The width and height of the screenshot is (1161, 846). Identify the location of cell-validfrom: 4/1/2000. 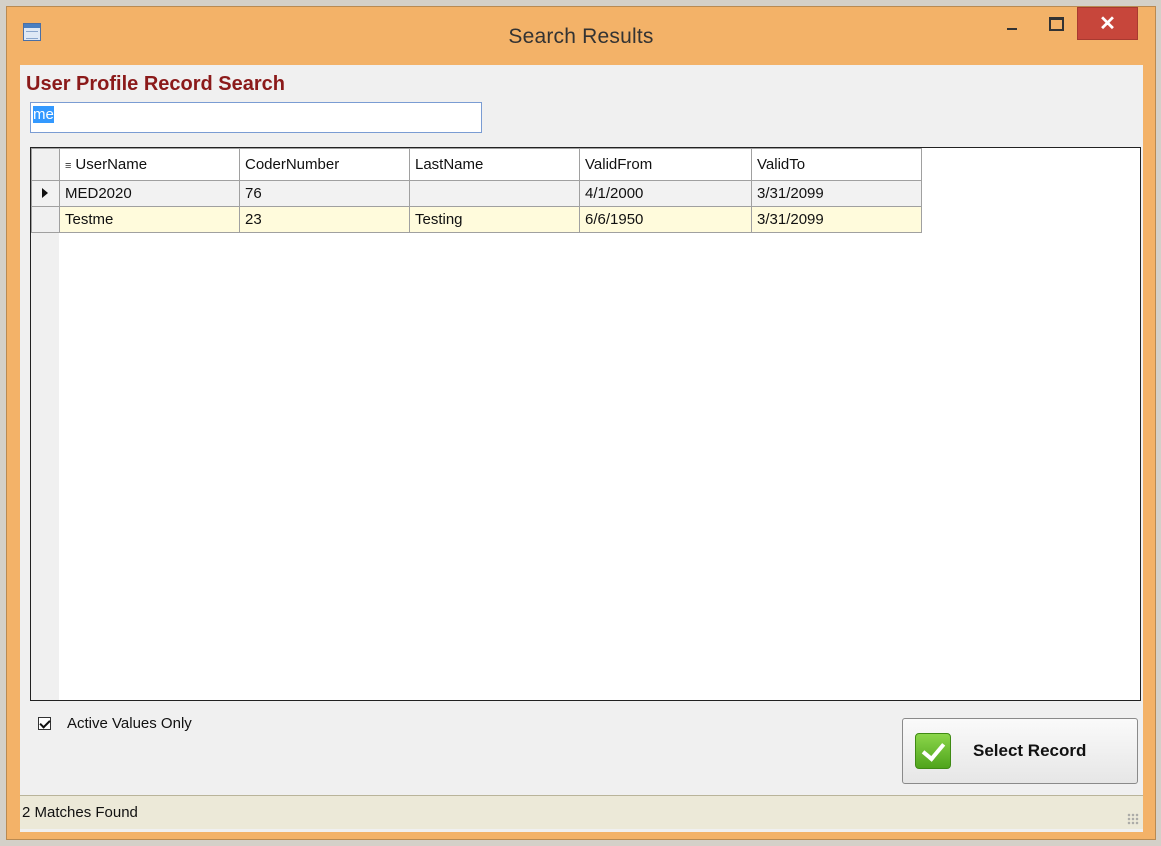
(665, 193).